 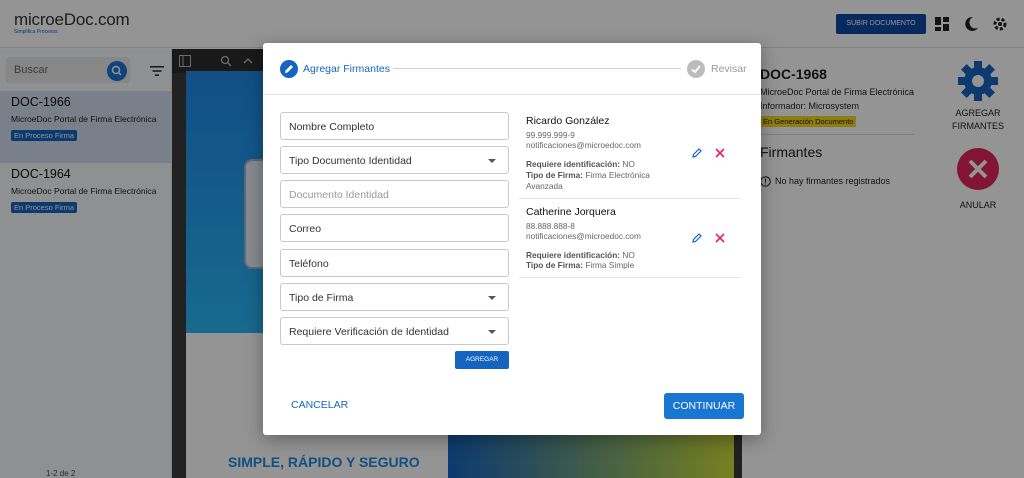 I want to click on id-type-select: Tipo Documento Identidad, so click(x=394, y=160).